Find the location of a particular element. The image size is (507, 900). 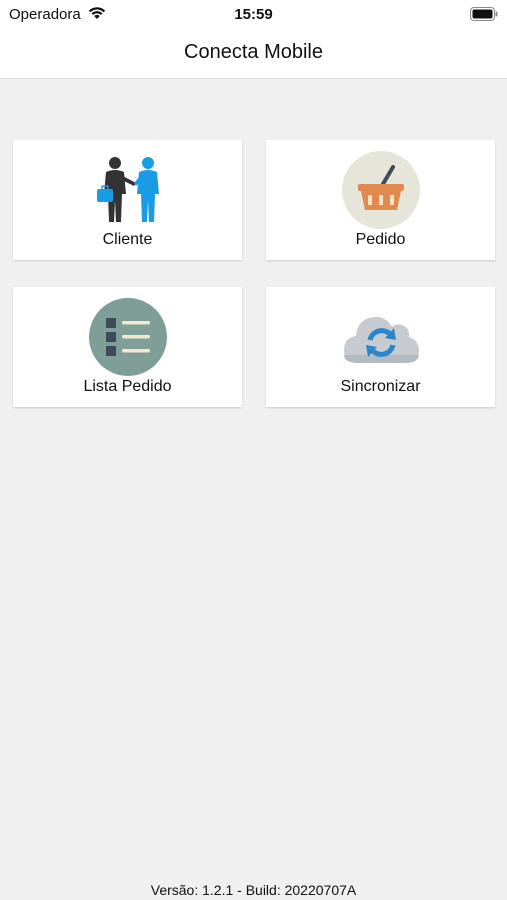

page-title: Conecta Mobile is located at coordinates (253, 52).